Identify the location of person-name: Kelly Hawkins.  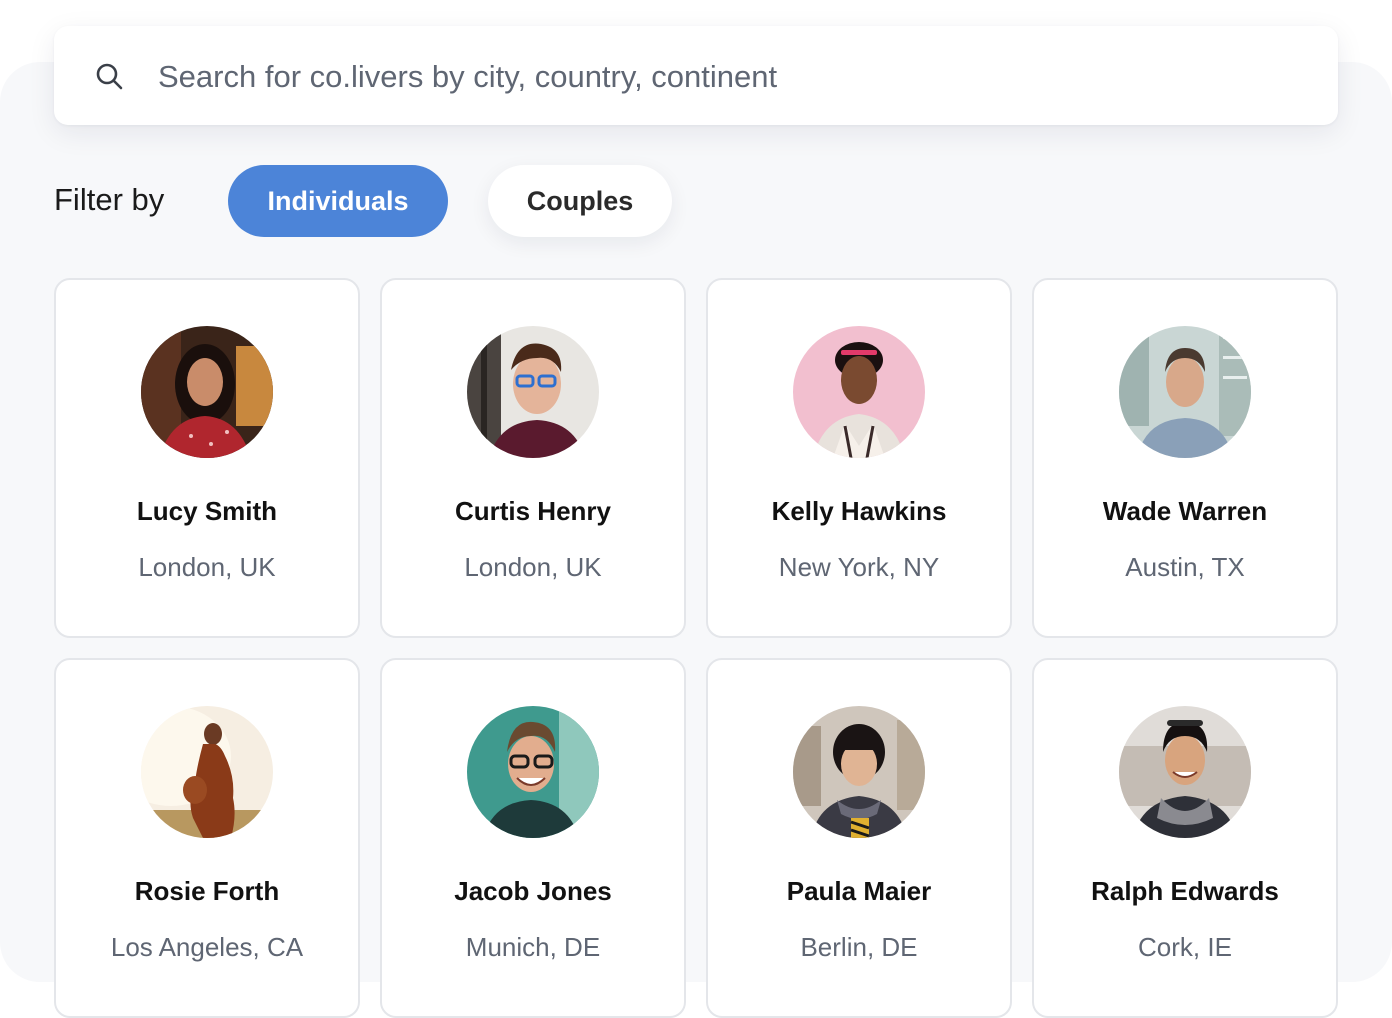
(859, 511).